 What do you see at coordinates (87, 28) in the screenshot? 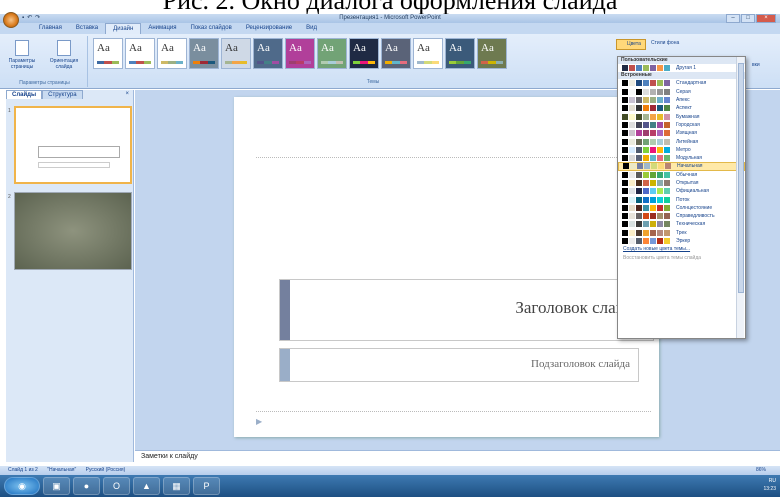
I see `tab-insert: Вставка` at bounding box center [87, 28].